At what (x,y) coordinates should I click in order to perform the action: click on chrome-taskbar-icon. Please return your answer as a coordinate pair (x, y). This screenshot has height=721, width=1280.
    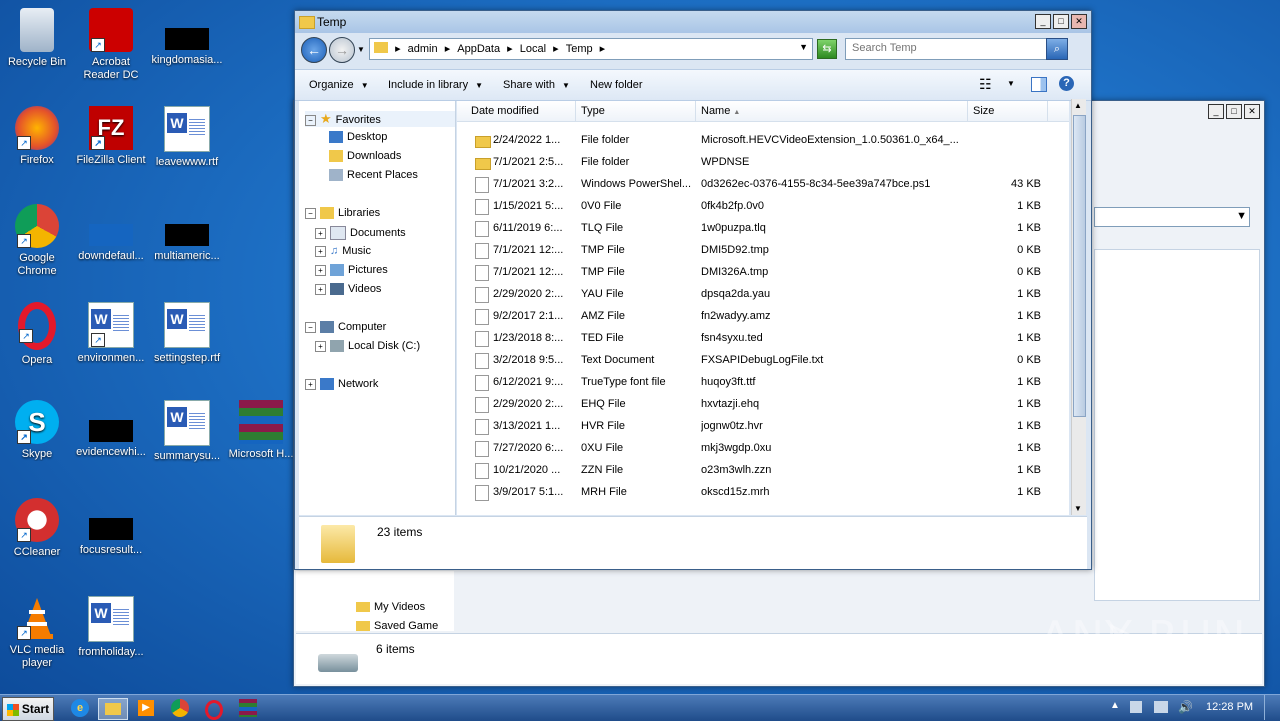
    Looking at the image, I should click on (180, 708).